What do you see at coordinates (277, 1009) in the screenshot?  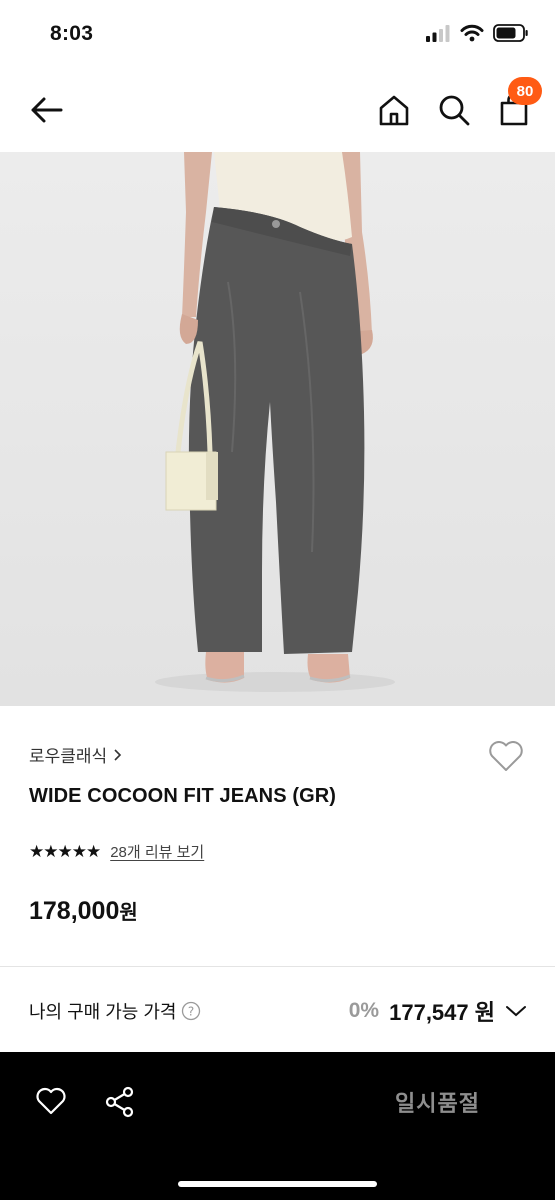 I see `my-price-row: 나의 구매 가능 가격 ? 0% 177,547 원` at bounding box center [277, 1009].